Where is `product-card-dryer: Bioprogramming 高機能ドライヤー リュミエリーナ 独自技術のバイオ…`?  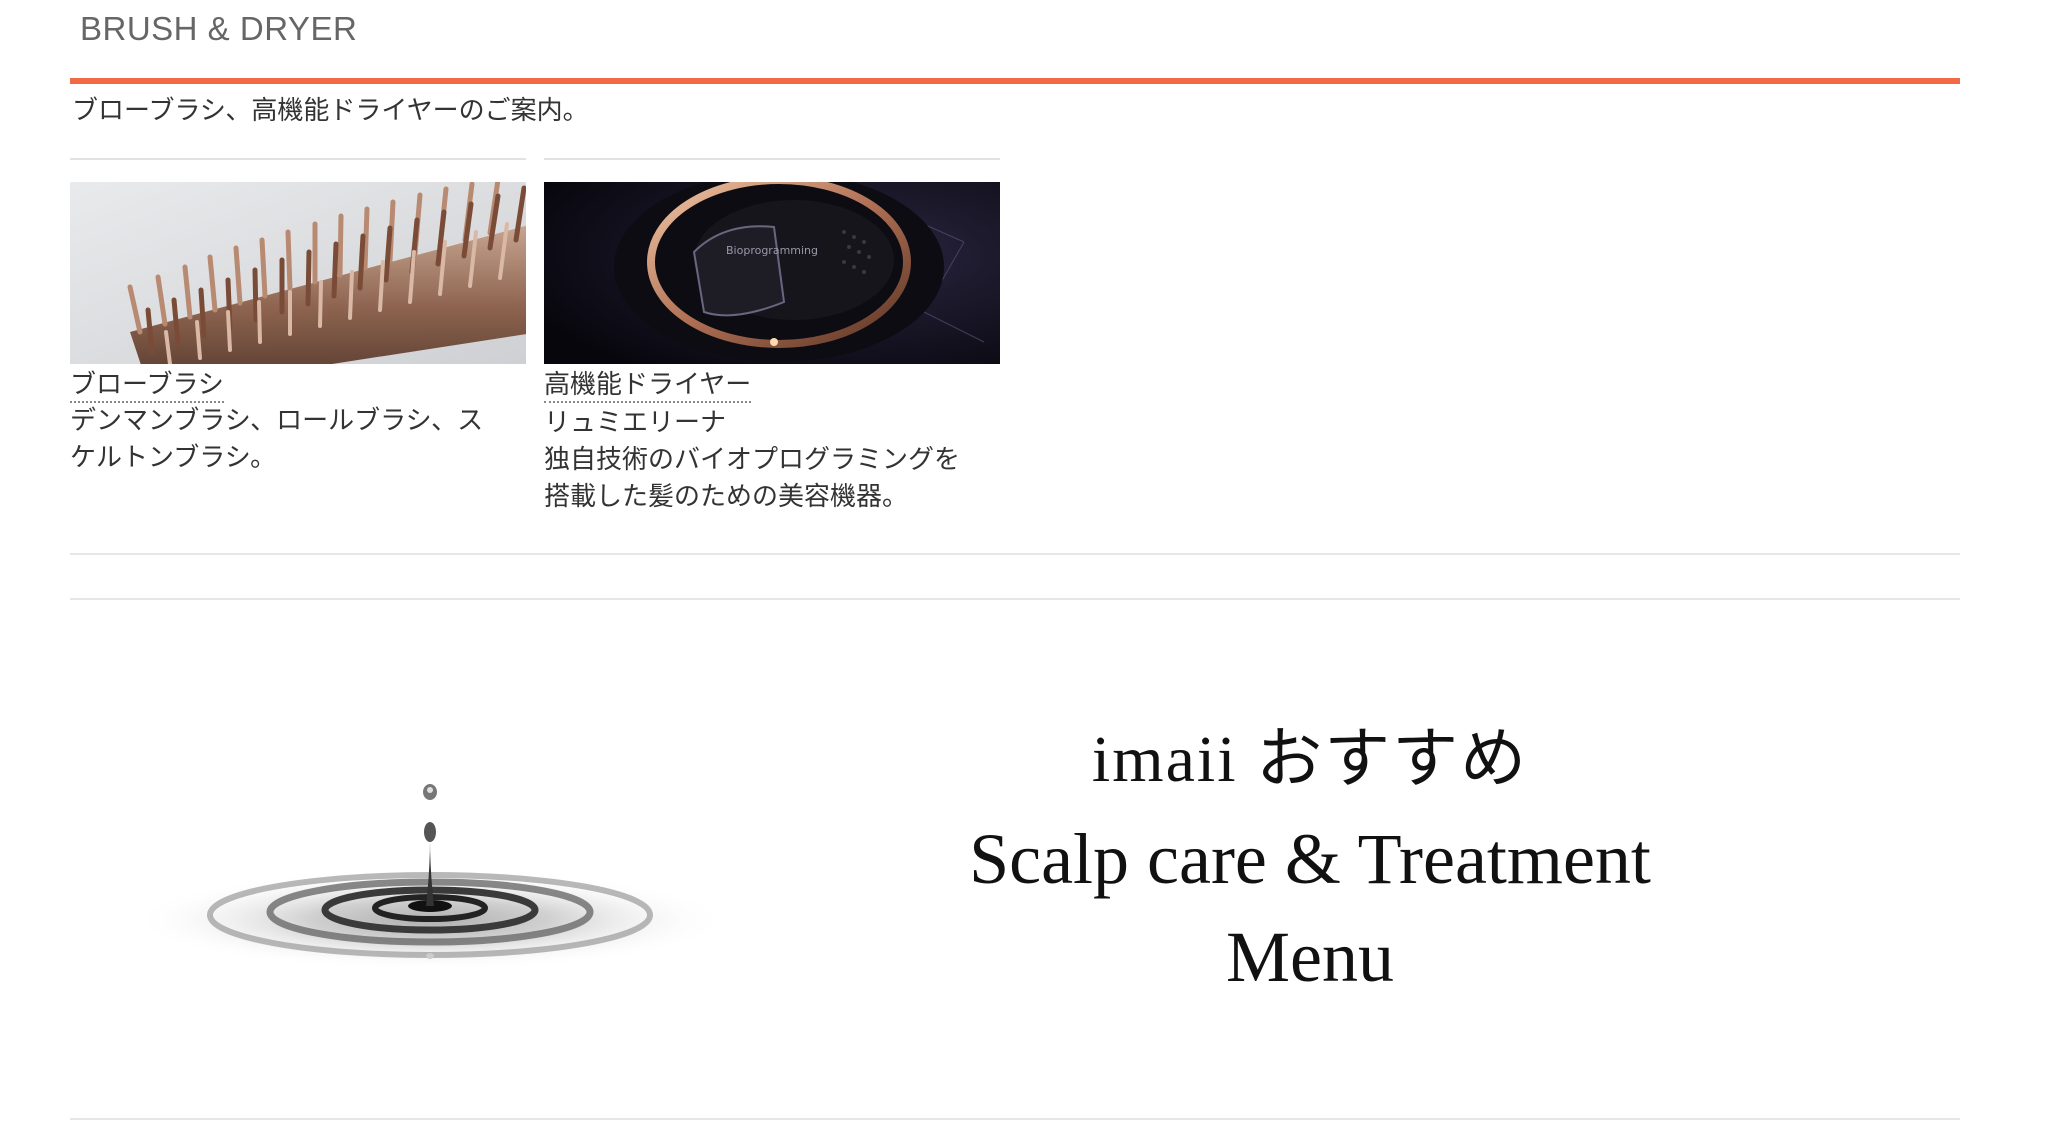 product-card-dryer: Bioprogramming 高機能ドライヤー リュミエリーナ 独自技術のバイオ… is located at coordinates (772, 337).